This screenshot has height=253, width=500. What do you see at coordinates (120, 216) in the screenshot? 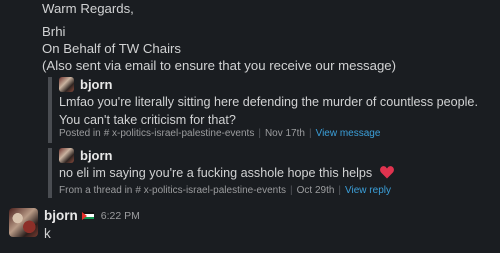
I see `message-time: 6:22 PM` at bounding box center [120, 216].